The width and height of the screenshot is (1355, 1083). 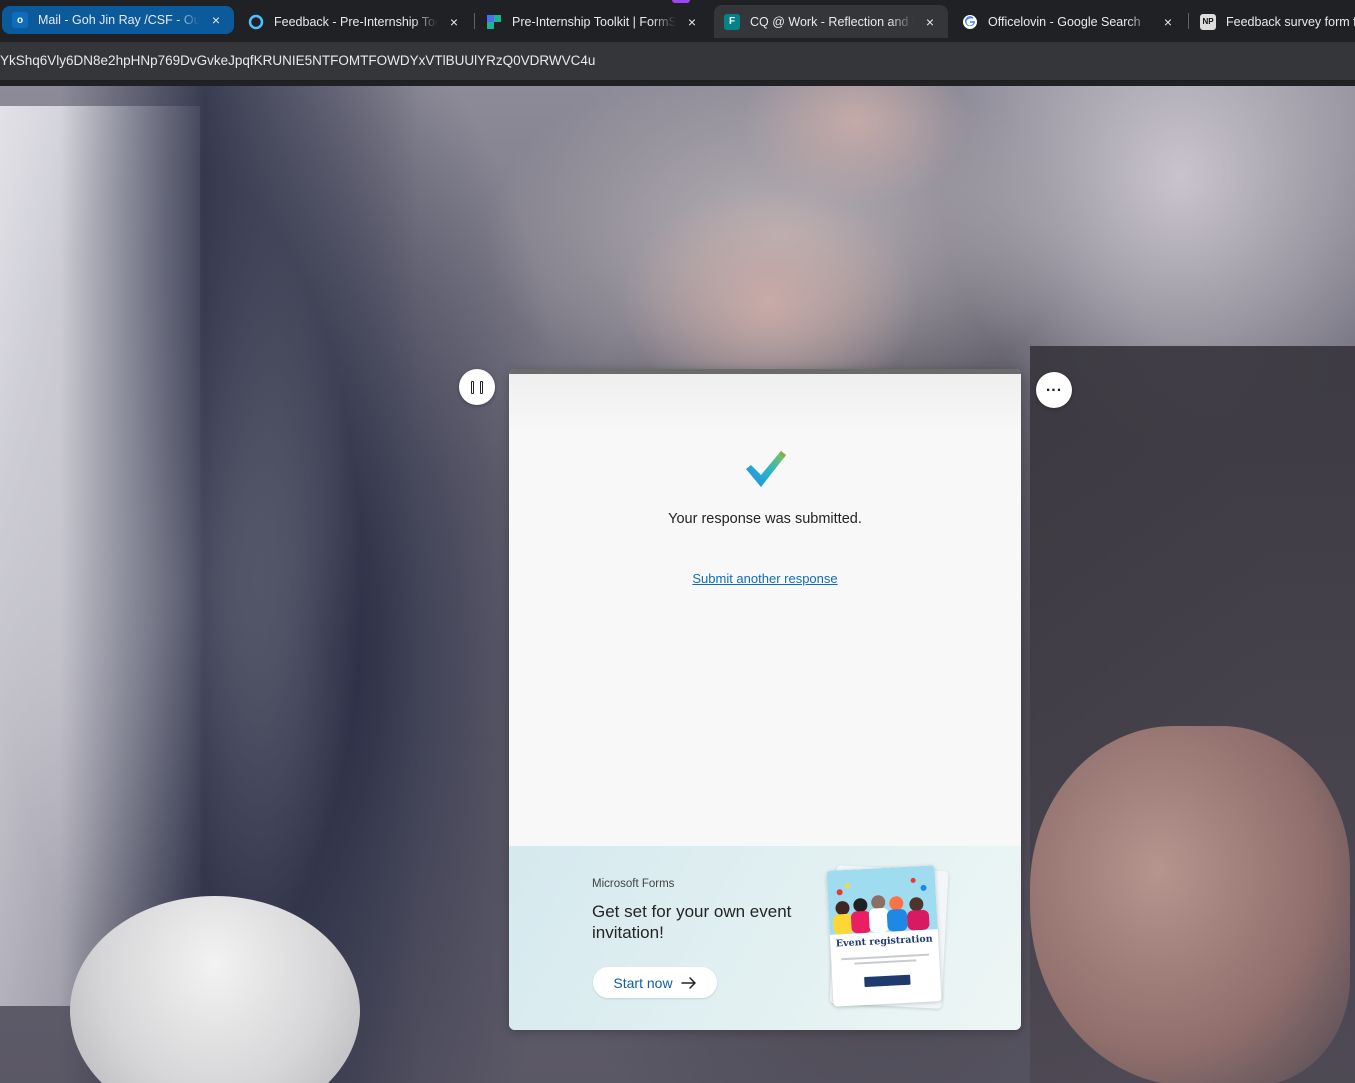 I want to click on circle-icon, so click(x=256, y=22).